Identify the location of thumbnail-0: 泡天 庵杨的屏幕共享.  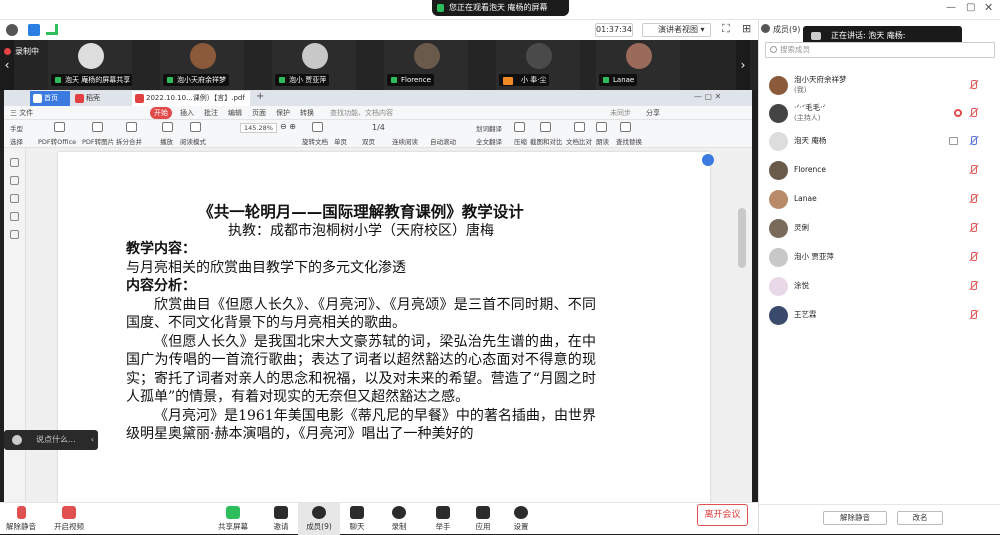
(90, 65).